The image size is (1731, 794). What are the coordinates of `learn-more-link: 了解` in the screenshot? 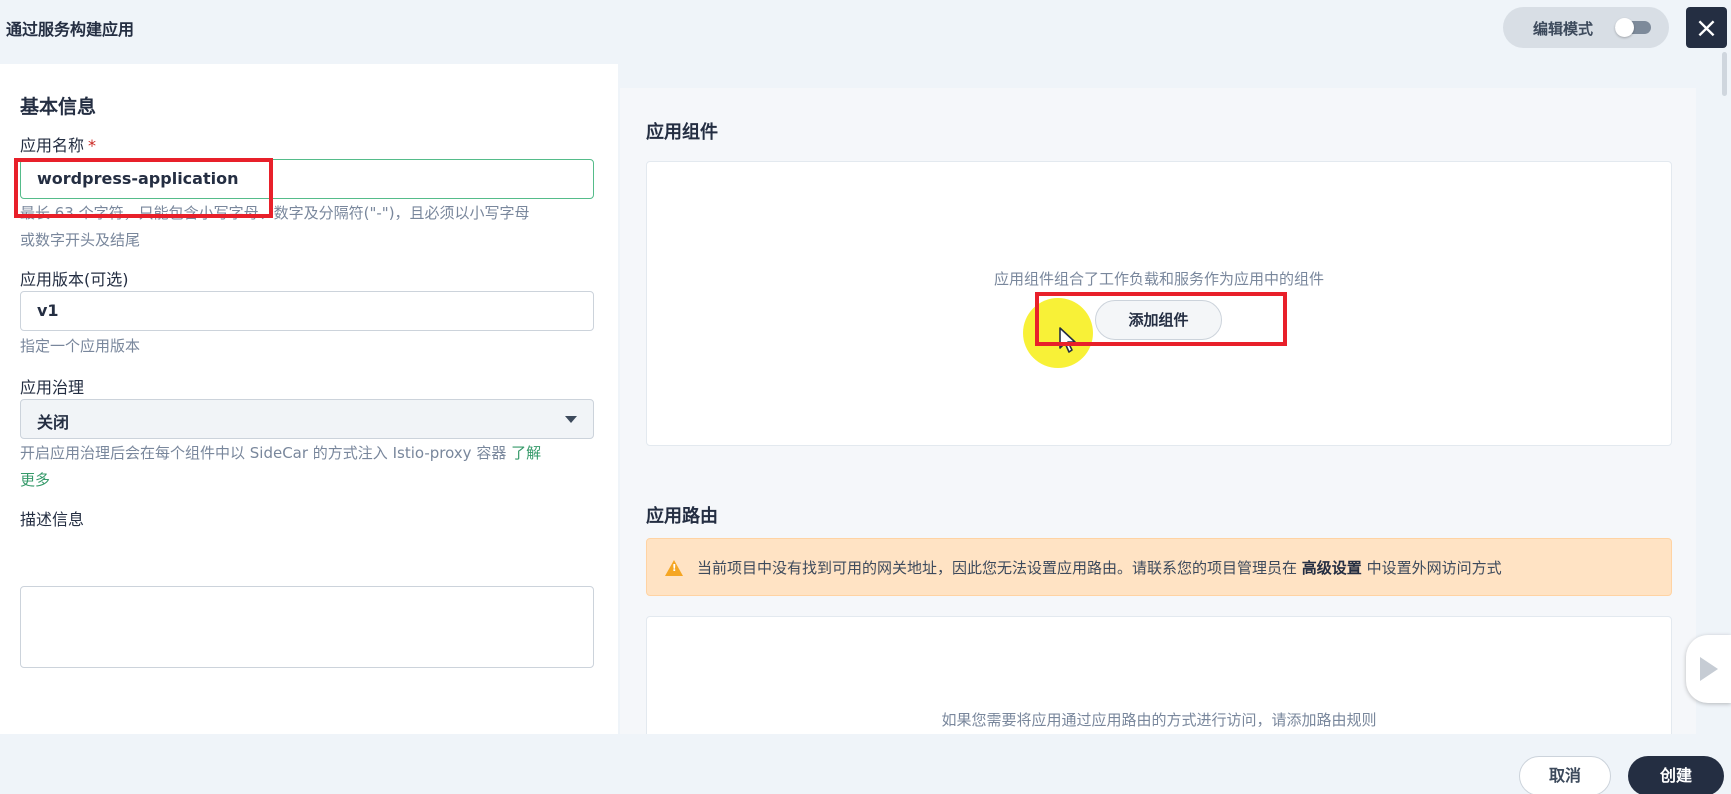 It's located at (526, 453).